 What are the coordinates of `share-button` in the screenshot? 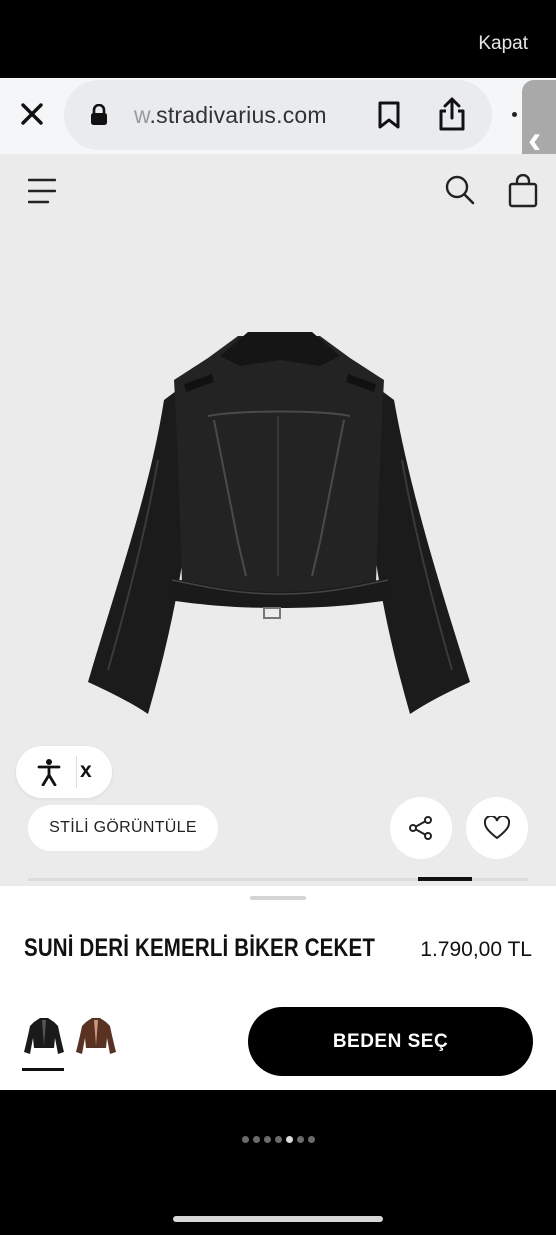 It's located at (421, 828).